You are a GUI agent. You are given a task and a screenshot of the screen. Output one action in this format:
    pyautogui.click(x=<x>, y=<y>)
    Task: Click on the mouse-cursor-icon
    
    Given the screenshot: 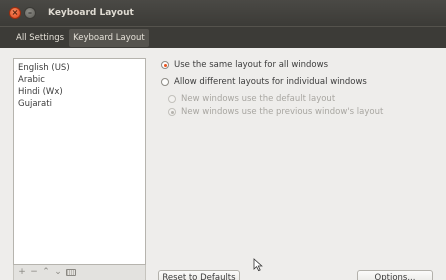 What is the action you would take?
    pyautogui.click(x=258, y=265)
    